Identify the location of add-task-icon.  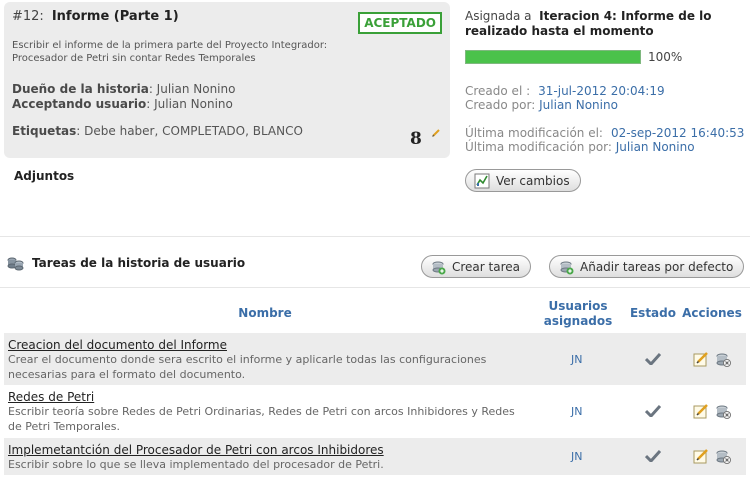
(439, 267).